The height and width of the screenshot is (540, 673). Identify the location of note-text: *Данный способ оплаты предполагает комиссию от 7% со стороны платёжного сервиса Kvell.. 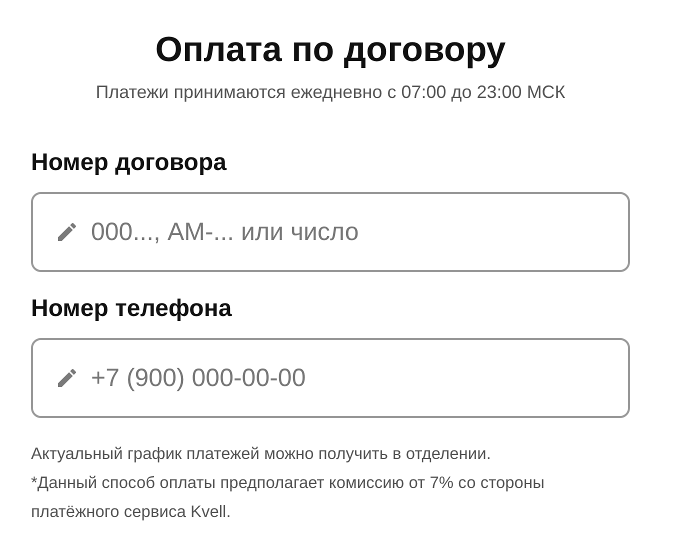
(288, 498).